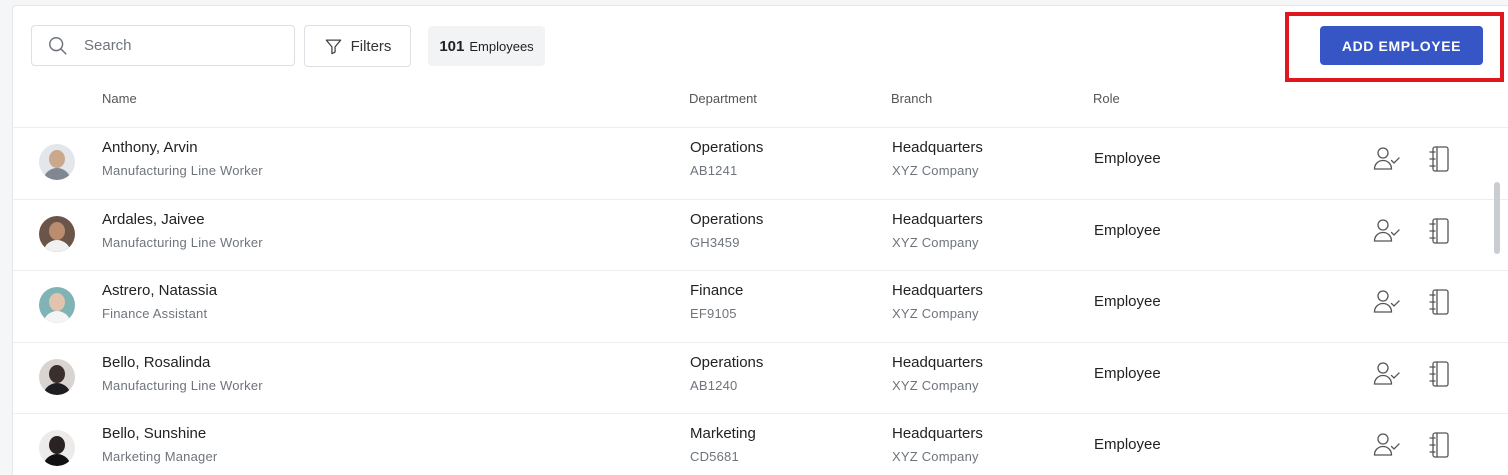  Describe the element at coordinates (723, 98) in the screenshot. I see `column-header-department: Department` at that location.